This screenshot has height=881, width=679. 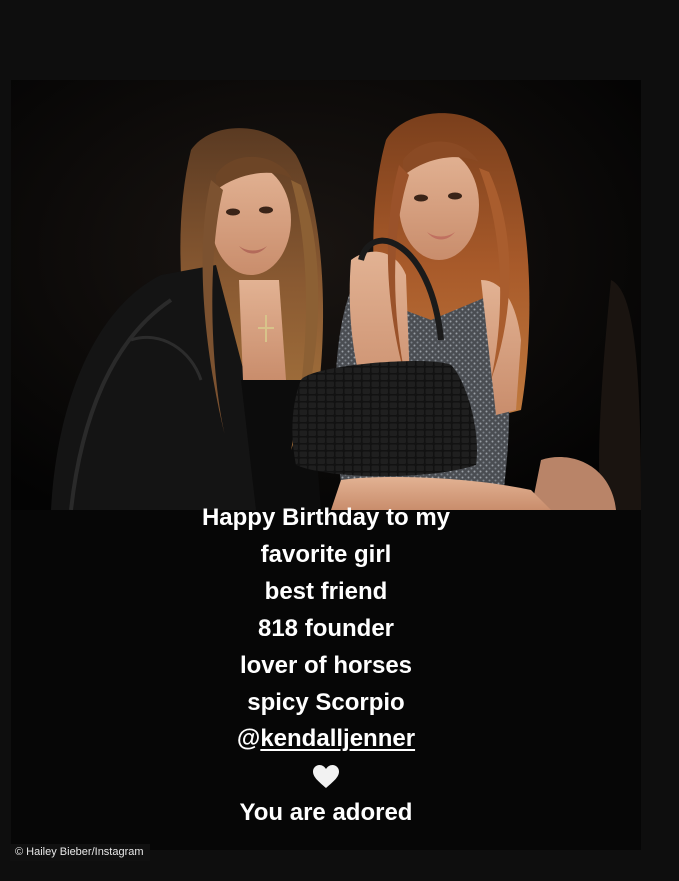 What do you see at coordinates (337, 738) in the screenshot?
I see `mention-link: kendalljenner` at bounding box center [337, 738].